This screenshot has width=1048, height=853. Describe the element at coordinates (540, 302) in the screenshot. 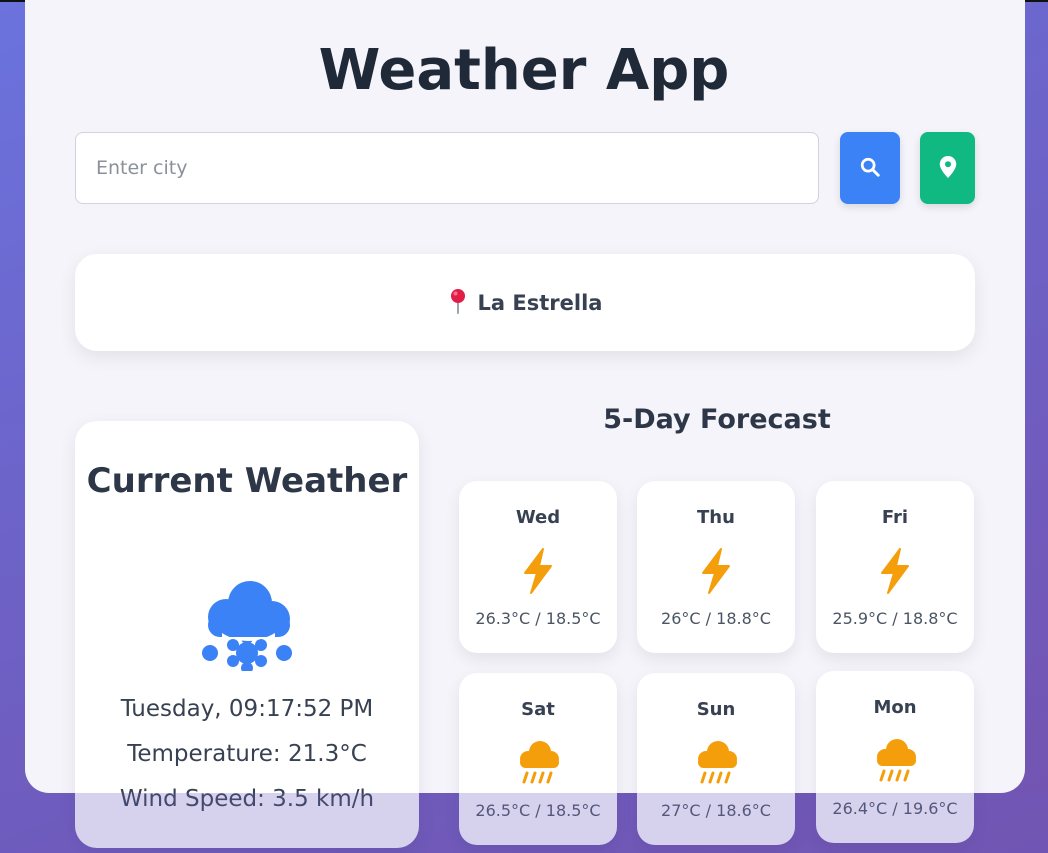

I see `location-name: La Estrella` at that location.